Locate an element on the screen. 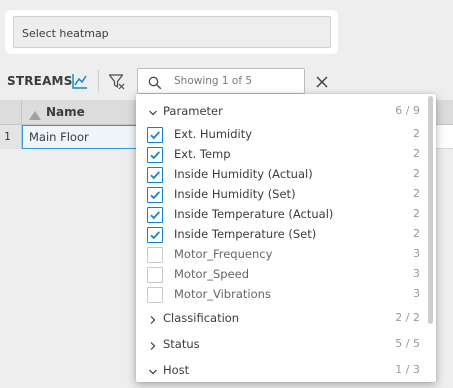 This screenshot has width=453, height=388. filter-icon is located at coordinates (117, 82).